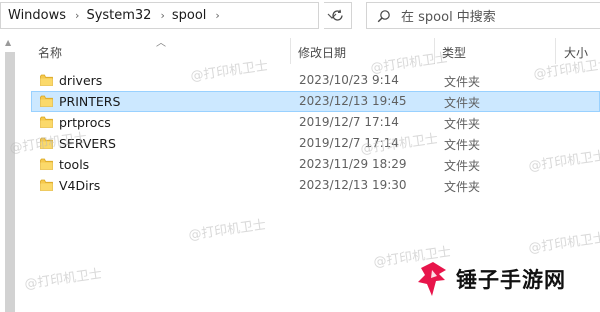 Image resolution: width=600 pixels, height=312 pixels. What do you see at coordinates (290, 51) in the screenshot?
I see `column-divider` at bounding box center [290, 51].